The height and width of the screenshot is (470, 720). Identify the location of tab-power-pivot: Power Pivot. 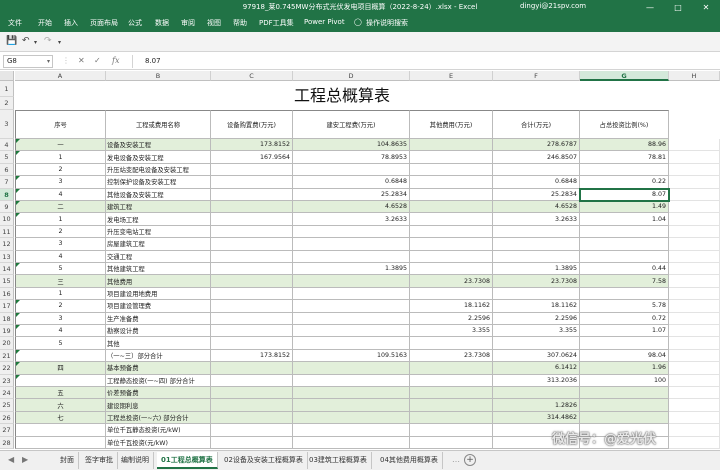
(324, 22).